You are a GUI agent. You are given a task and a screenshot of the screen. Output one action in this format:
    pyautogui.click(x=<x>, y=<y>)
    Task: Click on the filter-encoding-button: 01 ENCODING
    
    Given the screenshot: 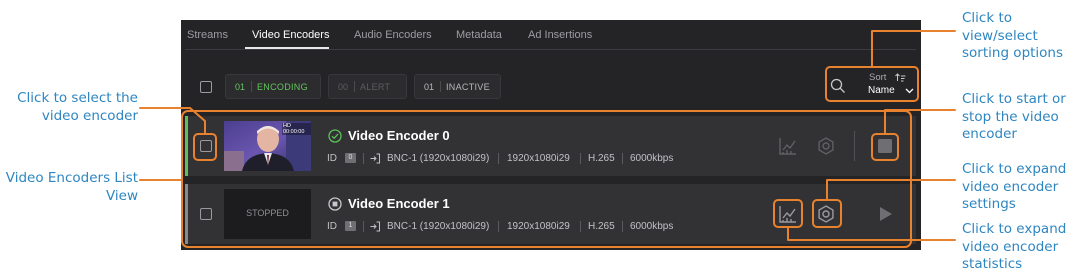 What is the action you would take?
    pyautogui.click(x=273, y=86)
    